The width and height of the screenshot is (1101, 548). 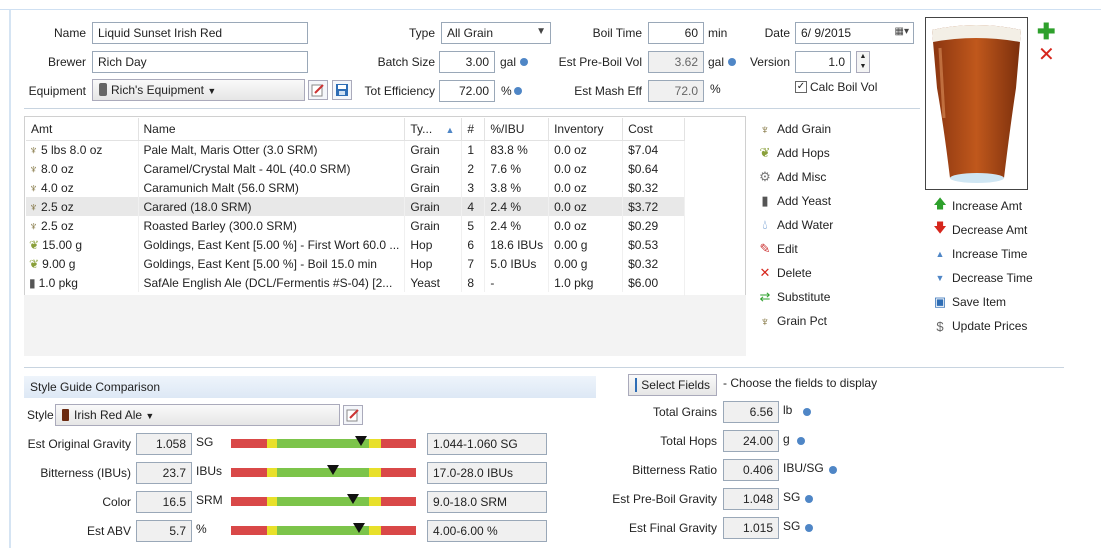 What do you see at coordinates (164, 531) in the screenshot?
I see `style-row-value: 5.7` at bounding box center [164, 531].